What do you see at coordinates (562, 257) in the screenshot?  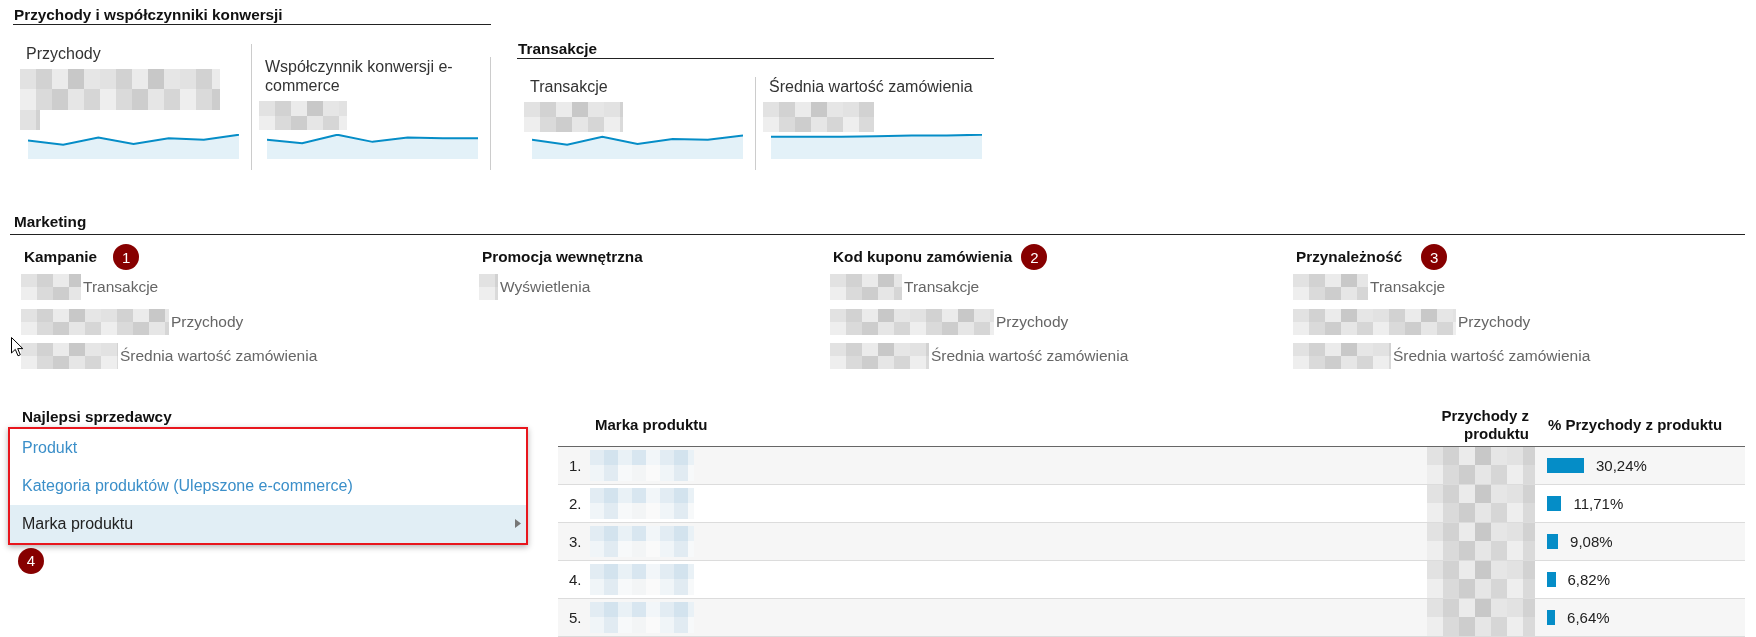 I see `column-heading: Promocja wewnętrzna` at bounding box center [562, 257].